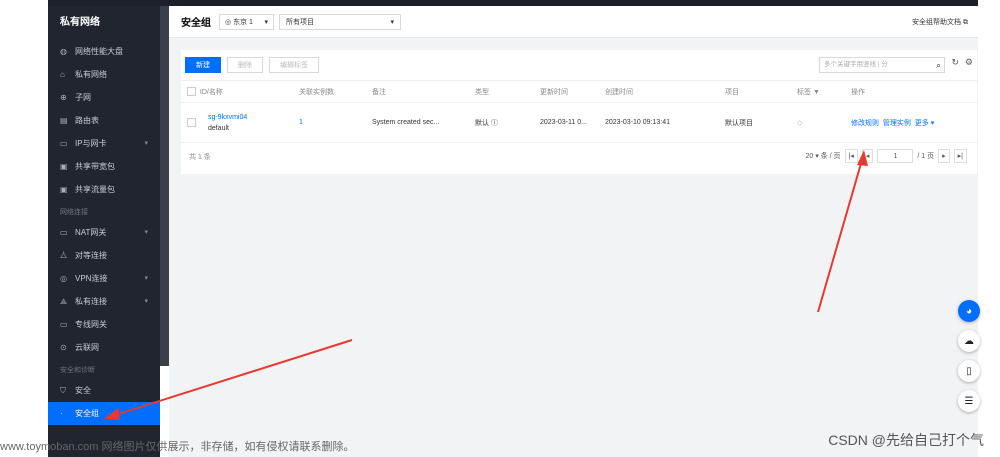 The image size is (1000, 457). What do you see at coordinates (938, 65) in the screenshot?
I see `search-icon: ⌕` at bounding box center [938, 65].